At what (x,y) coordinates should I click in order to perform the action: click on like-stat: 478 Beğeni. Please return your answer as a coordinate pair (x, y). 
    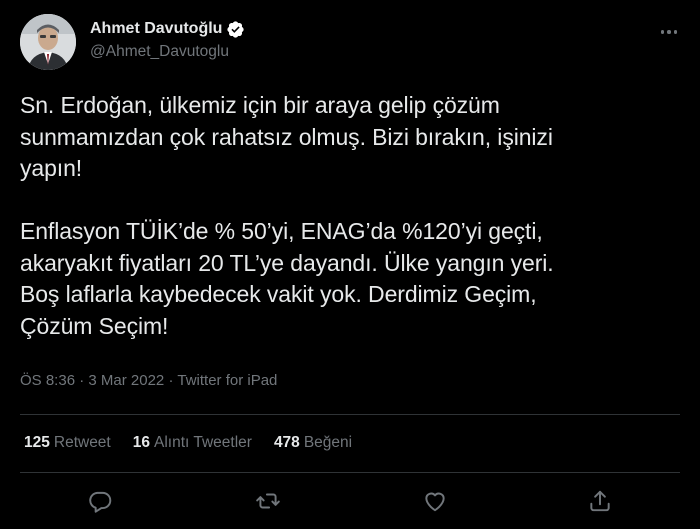
    Looking at the image, I should click on (313, 443).